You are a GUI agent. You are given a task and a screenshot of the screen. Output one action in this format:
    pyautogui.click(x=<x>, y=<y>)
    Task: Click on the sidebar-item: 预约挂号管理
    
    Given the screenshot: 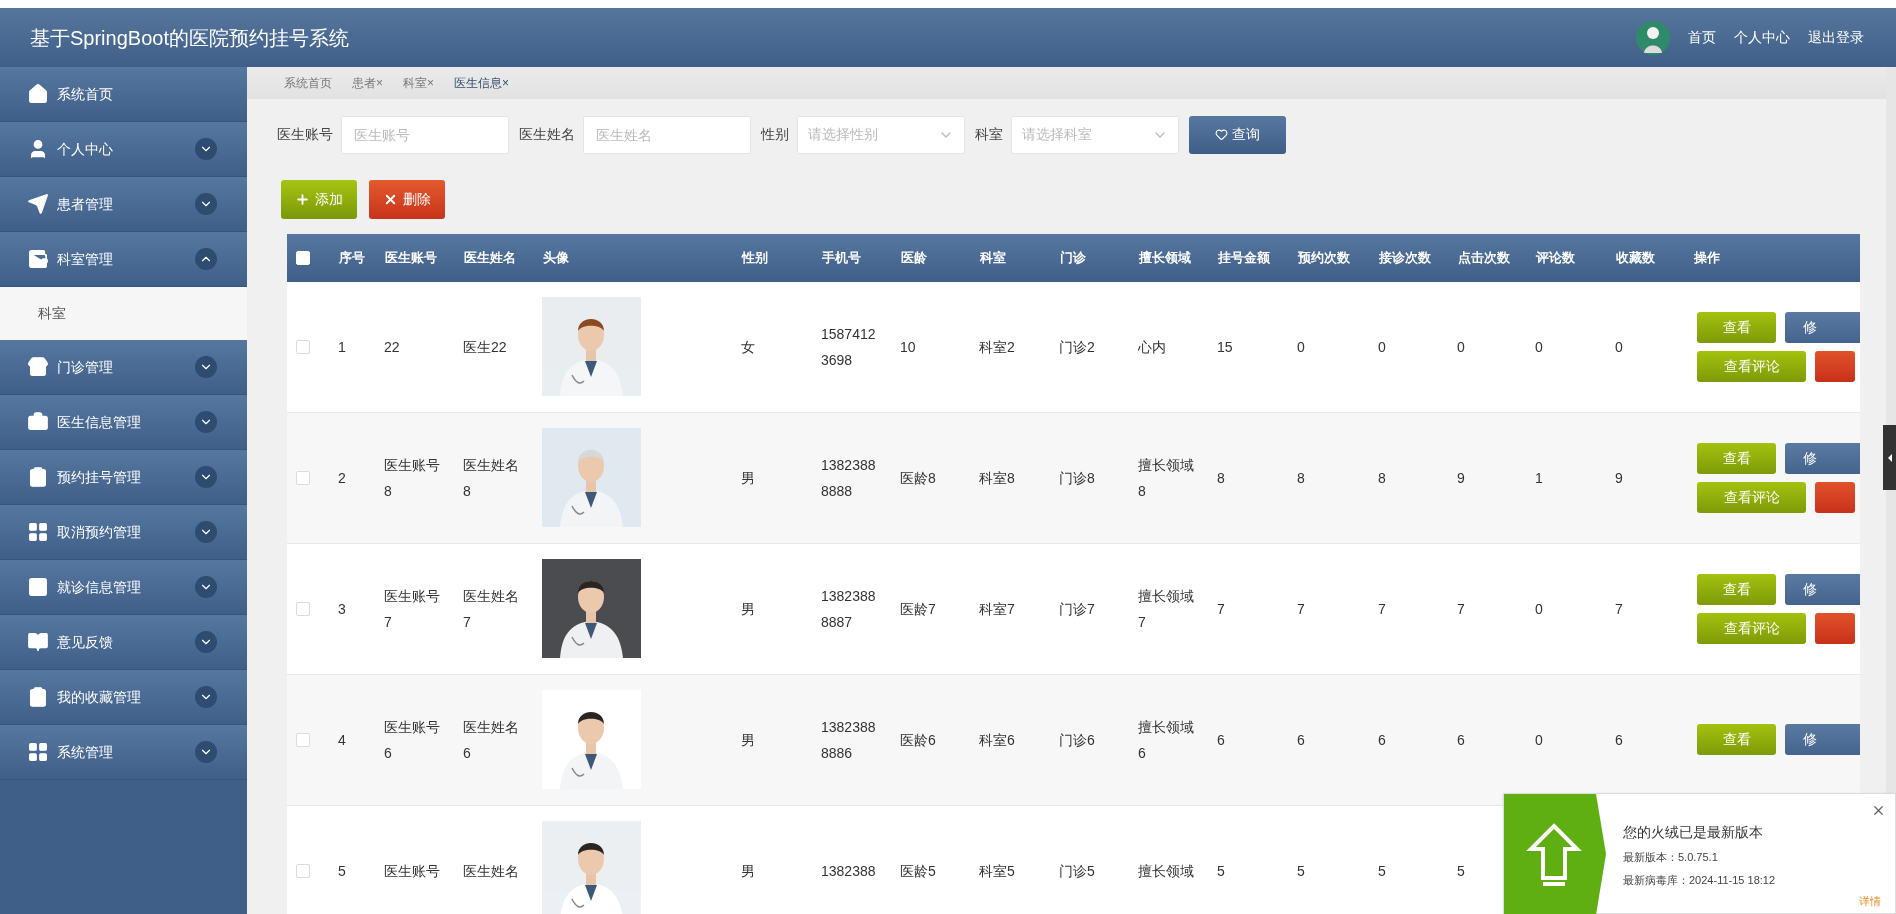 What is the action you would take?
    pyautogui.click(x=123, y=477)
    